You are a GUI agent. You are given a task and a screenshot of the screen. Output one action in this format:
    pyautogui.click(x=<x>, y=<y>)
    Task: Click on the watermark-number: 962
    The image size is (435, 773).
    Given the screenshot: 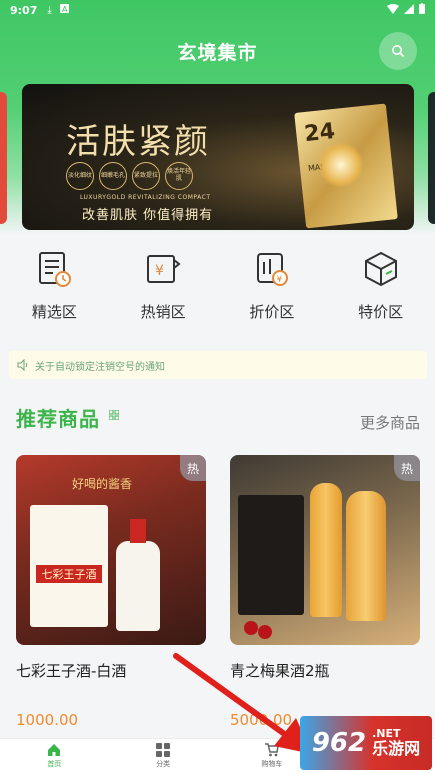 What is the action you would take?
    pyautogui.click(x=339, y=743)
    